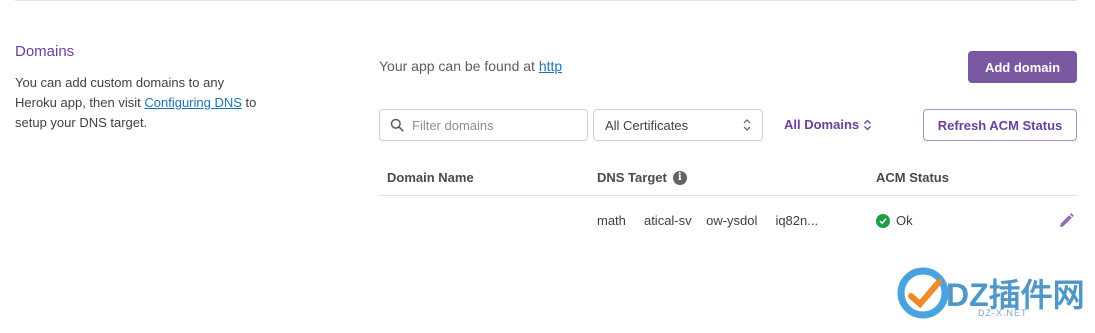 This screenshot has height=333, width=1095. What do you see at coordinates (430, 177) in the screenshot?
I see `column-header-domain-name: Domain Name` at bounding box center [430, 177].